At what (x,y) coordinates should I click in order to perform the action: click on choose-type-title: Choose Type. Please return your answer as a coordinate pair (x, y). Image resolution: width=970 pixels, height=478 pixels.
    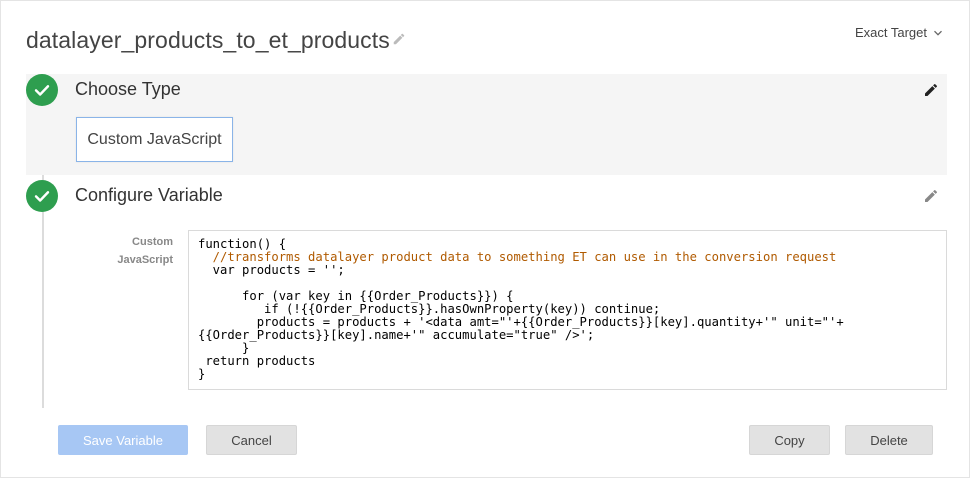
    Looking at the image, I should click on (128, 89).